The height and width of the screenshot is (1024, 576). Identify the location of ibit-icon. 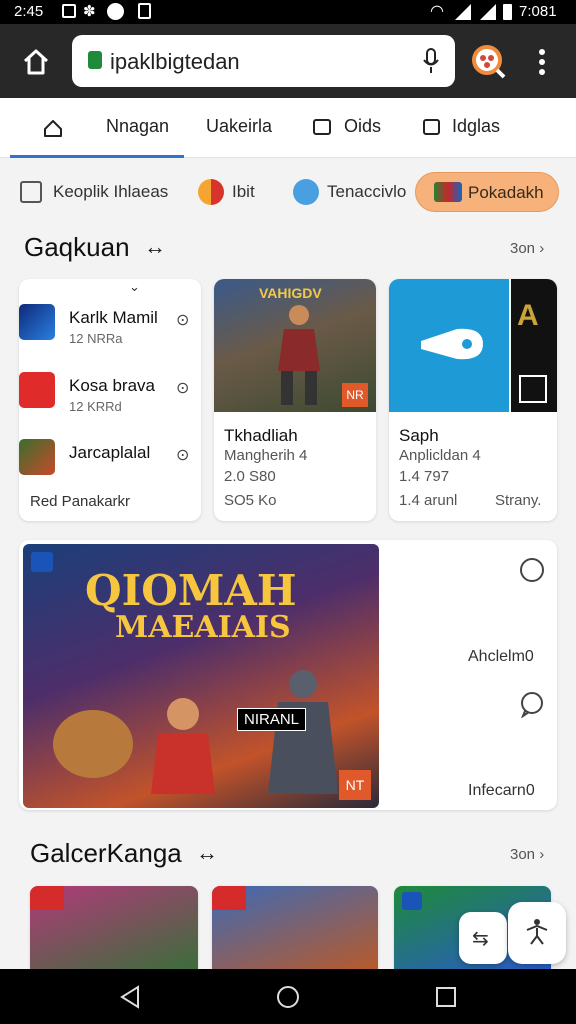
(211, 192).